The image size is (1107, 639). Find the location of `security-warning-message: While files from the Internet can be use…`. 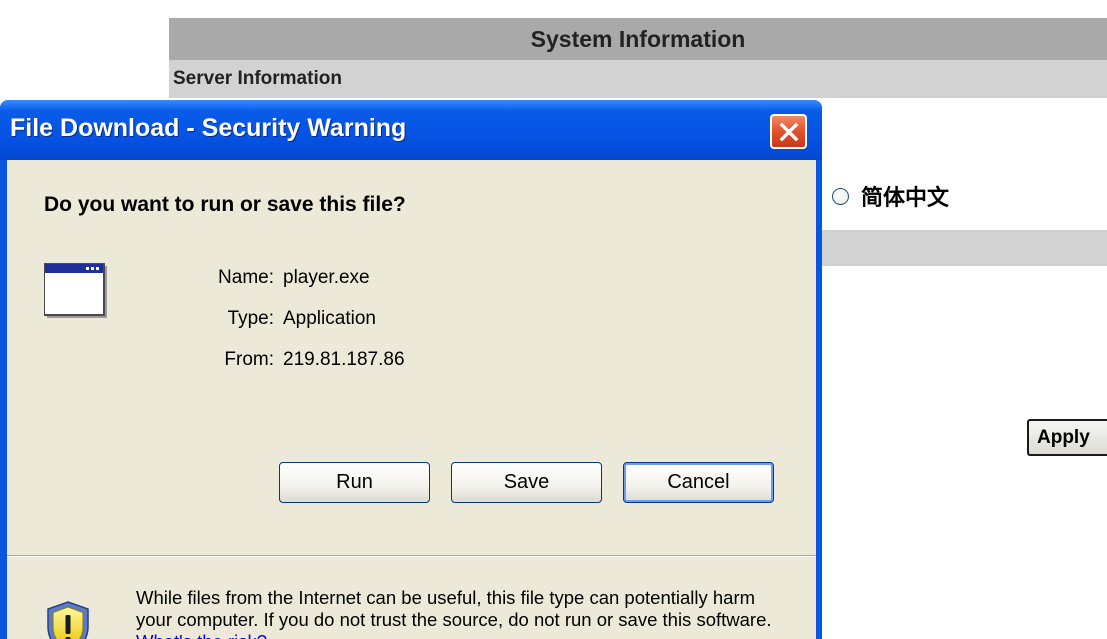

security-warning-message: While files from the Internet can be use… is located at coordinates (466, 613).